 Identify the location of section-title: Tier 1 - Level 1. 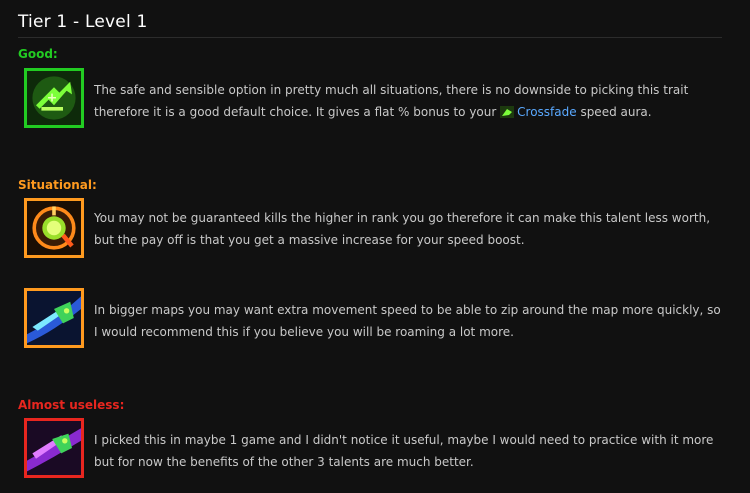
(83, 22).